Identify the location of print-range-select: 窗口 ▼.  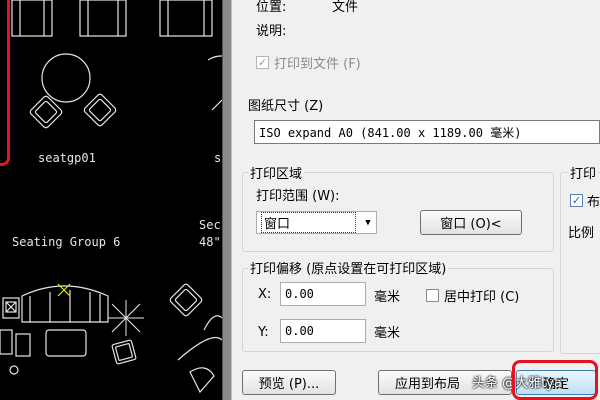
(316, 222).